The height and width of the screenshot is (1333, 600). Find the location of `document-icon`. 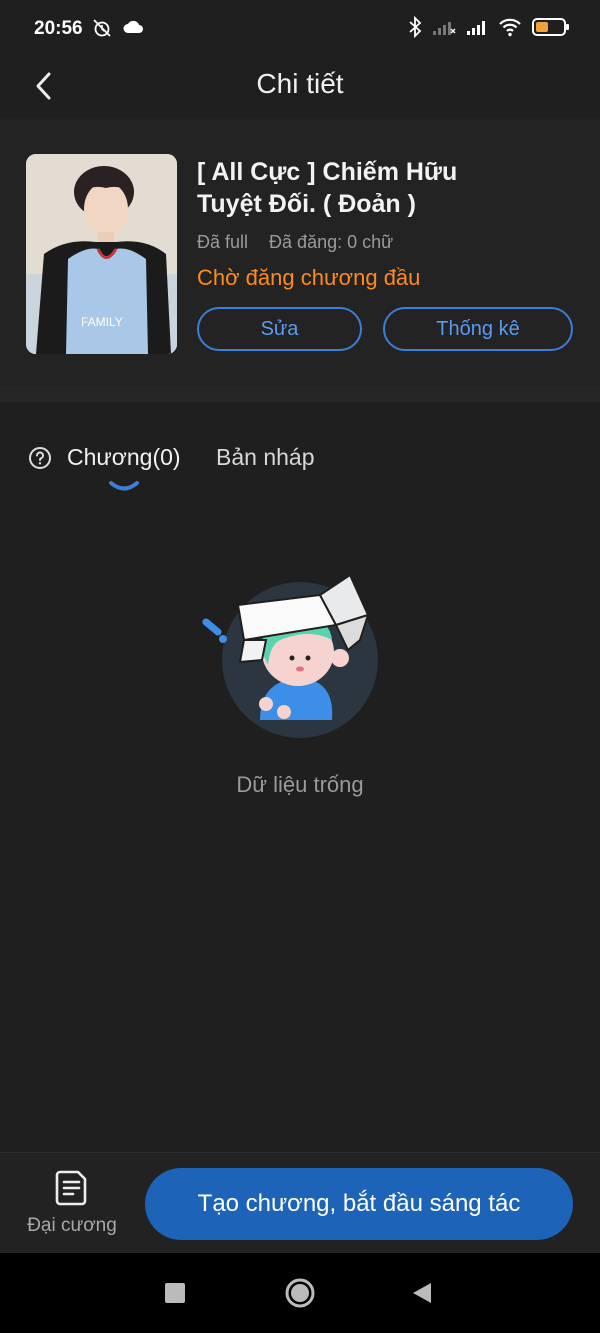

document-icon is located at coordinates (71, 1188).